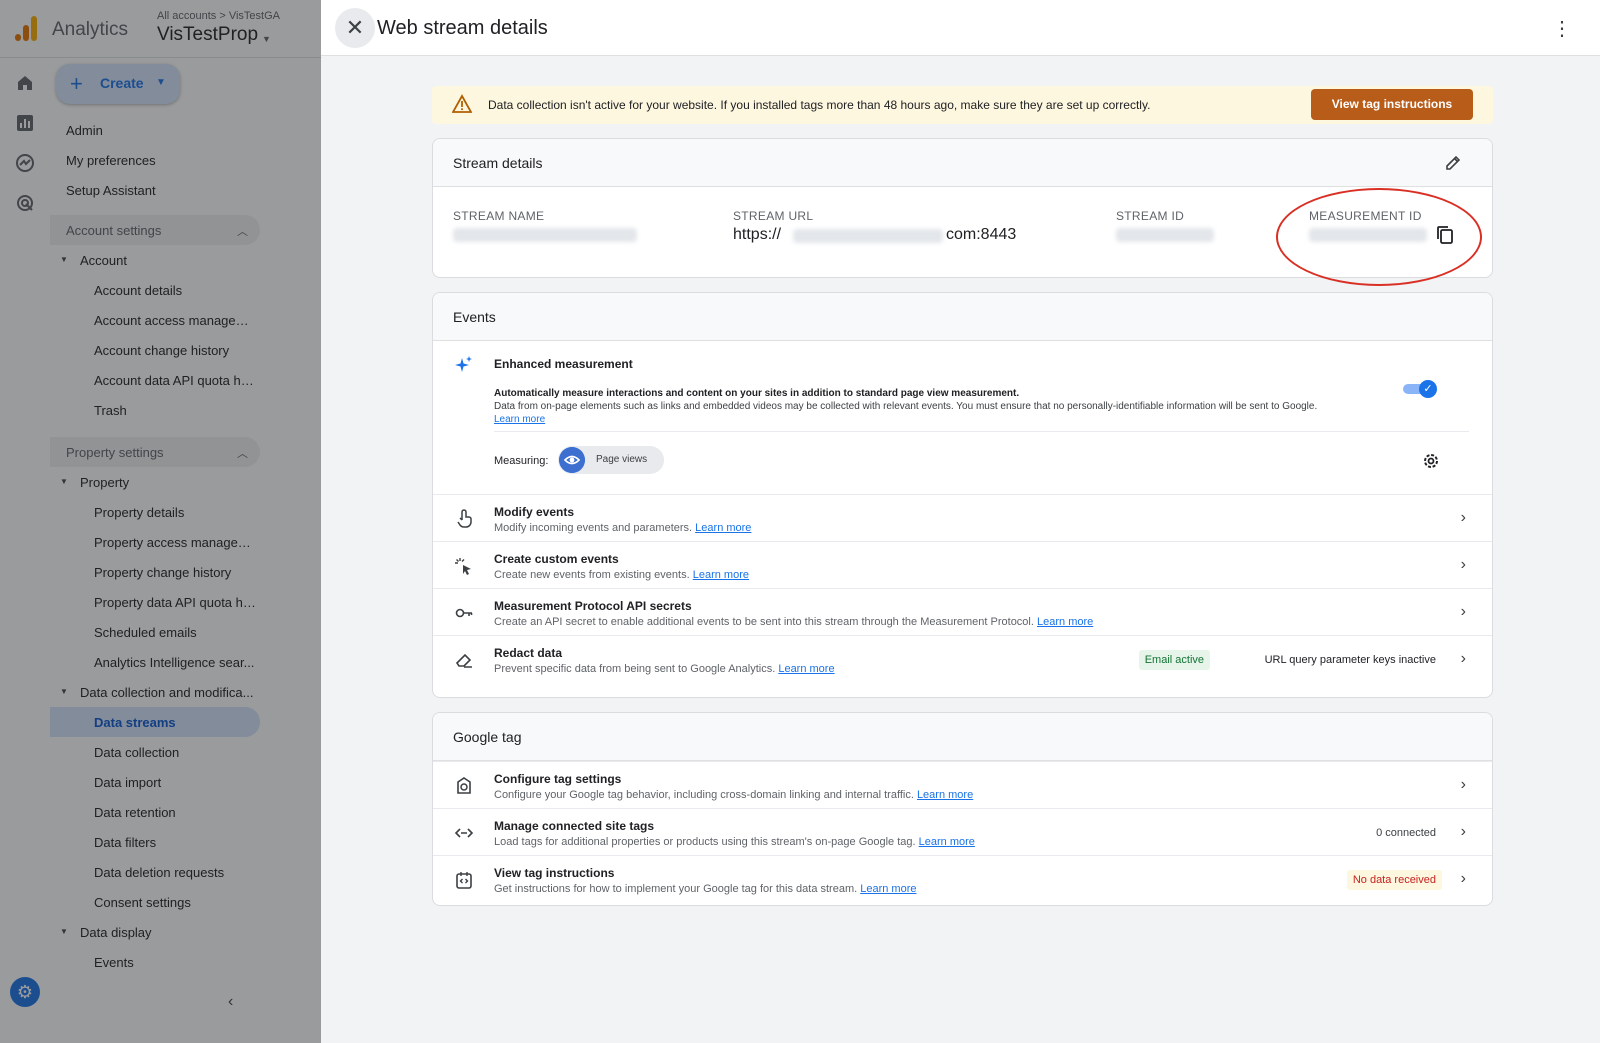 The width and height of the screenshot is (1600, 1043). Describe the element at coordinates (499, 216) in the screenshot. I see `stream-name-label: STREAM NAME` at that location.